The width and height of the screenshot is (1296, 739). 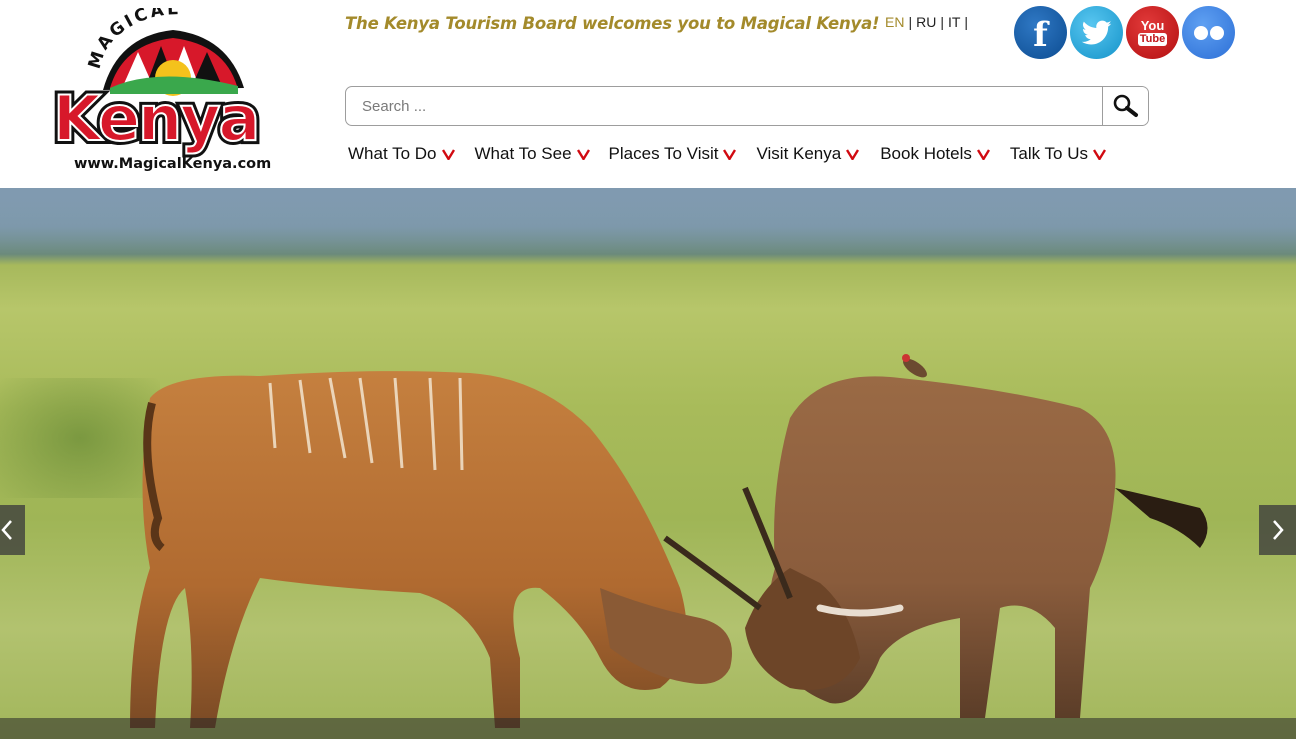 I want to click on nav-label: Talk To Us, so click(x=1048, y=153).